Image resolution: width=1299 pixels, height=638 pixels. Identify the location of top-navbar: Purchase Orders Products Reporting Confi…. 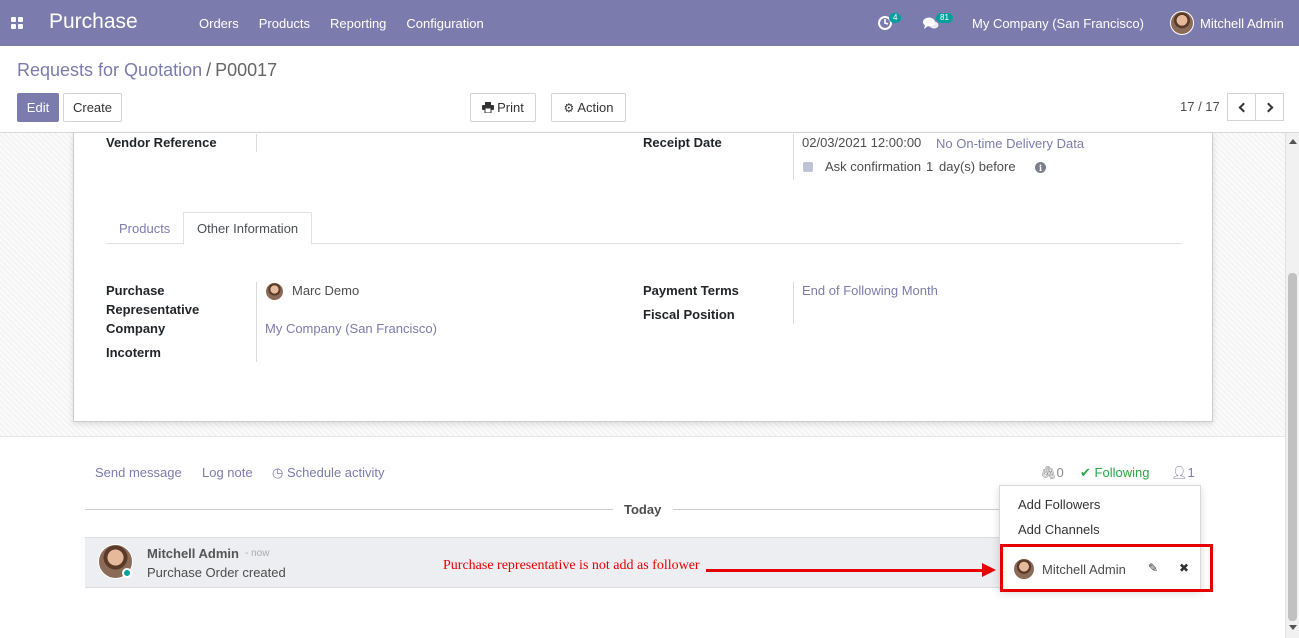
(649, 23).